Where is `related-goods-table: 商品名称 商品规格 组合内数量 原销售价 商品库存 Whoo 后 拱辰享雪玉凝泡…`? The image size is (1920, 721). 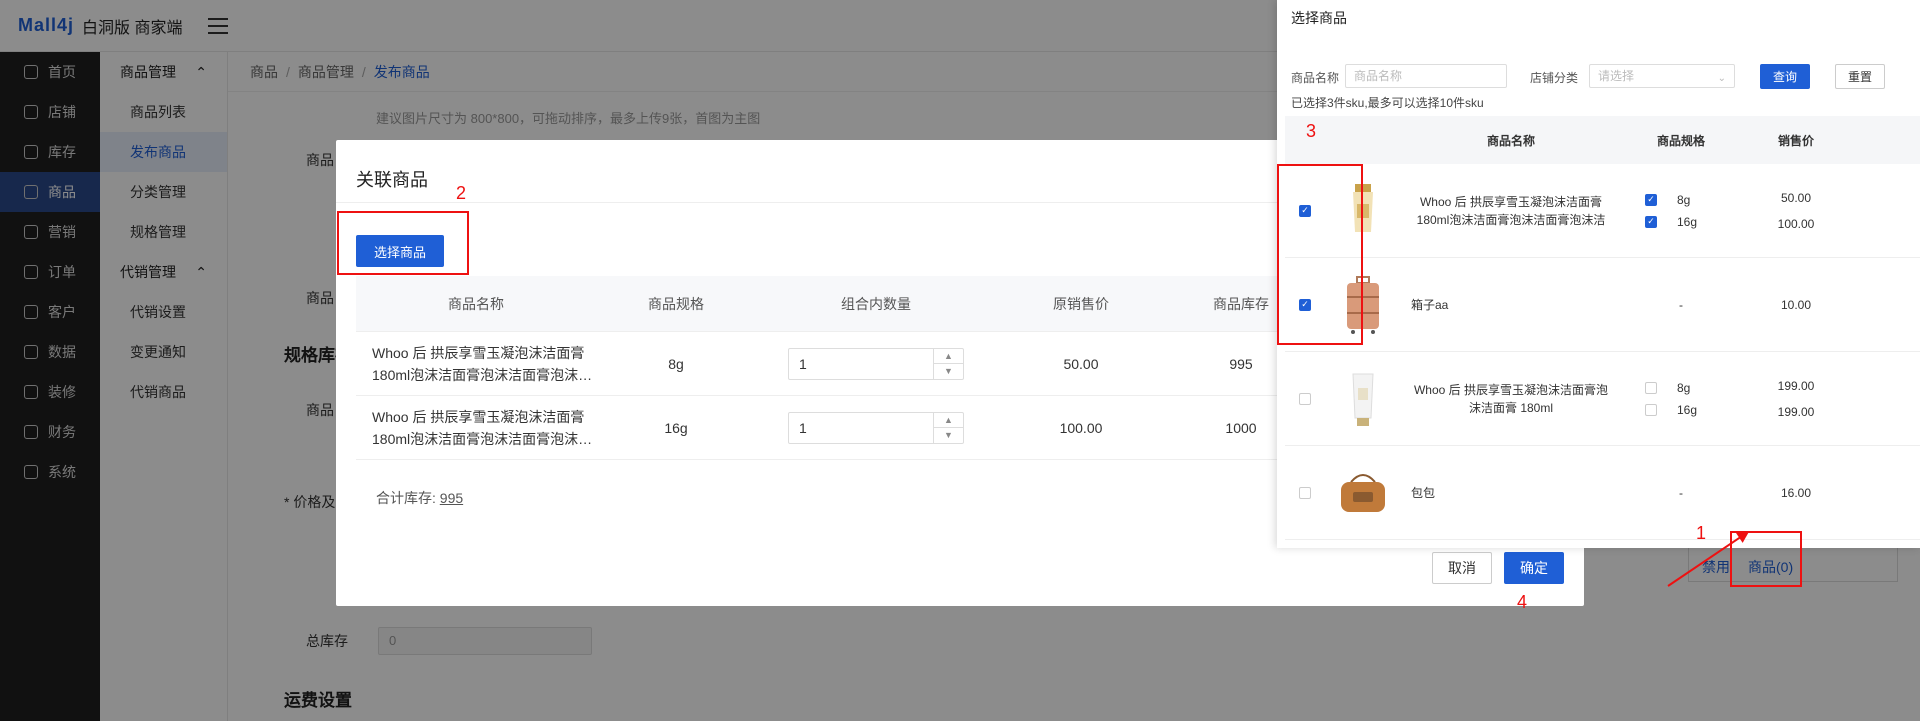 related-goods-table: 商品名称 商品规格 组合内数量 原销售价 商品库存 Whoo 后 拱辰享雪玉凝泡… is located at coordinates (836, 368).